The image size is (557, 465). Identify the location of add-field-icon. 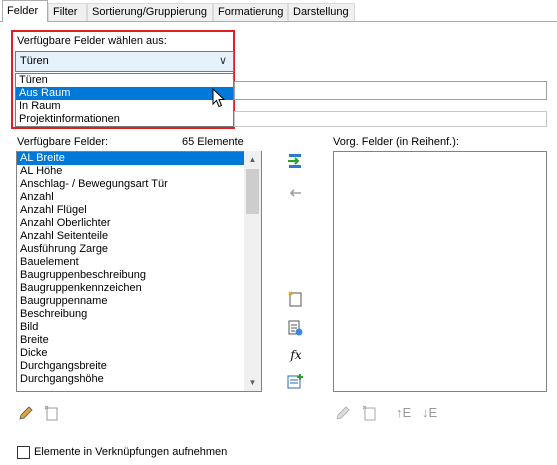
(295, 161).